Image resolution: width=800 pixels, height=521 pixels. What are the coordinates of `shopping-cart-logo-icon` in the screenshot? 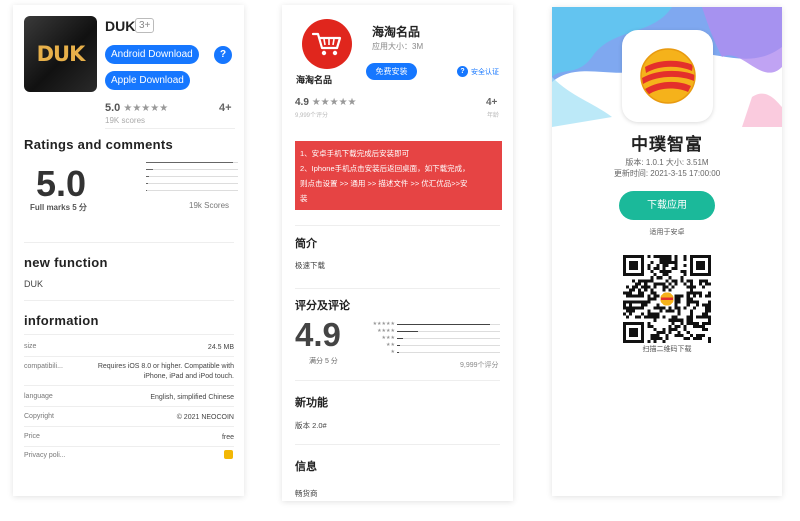 It's located at (327, 44).